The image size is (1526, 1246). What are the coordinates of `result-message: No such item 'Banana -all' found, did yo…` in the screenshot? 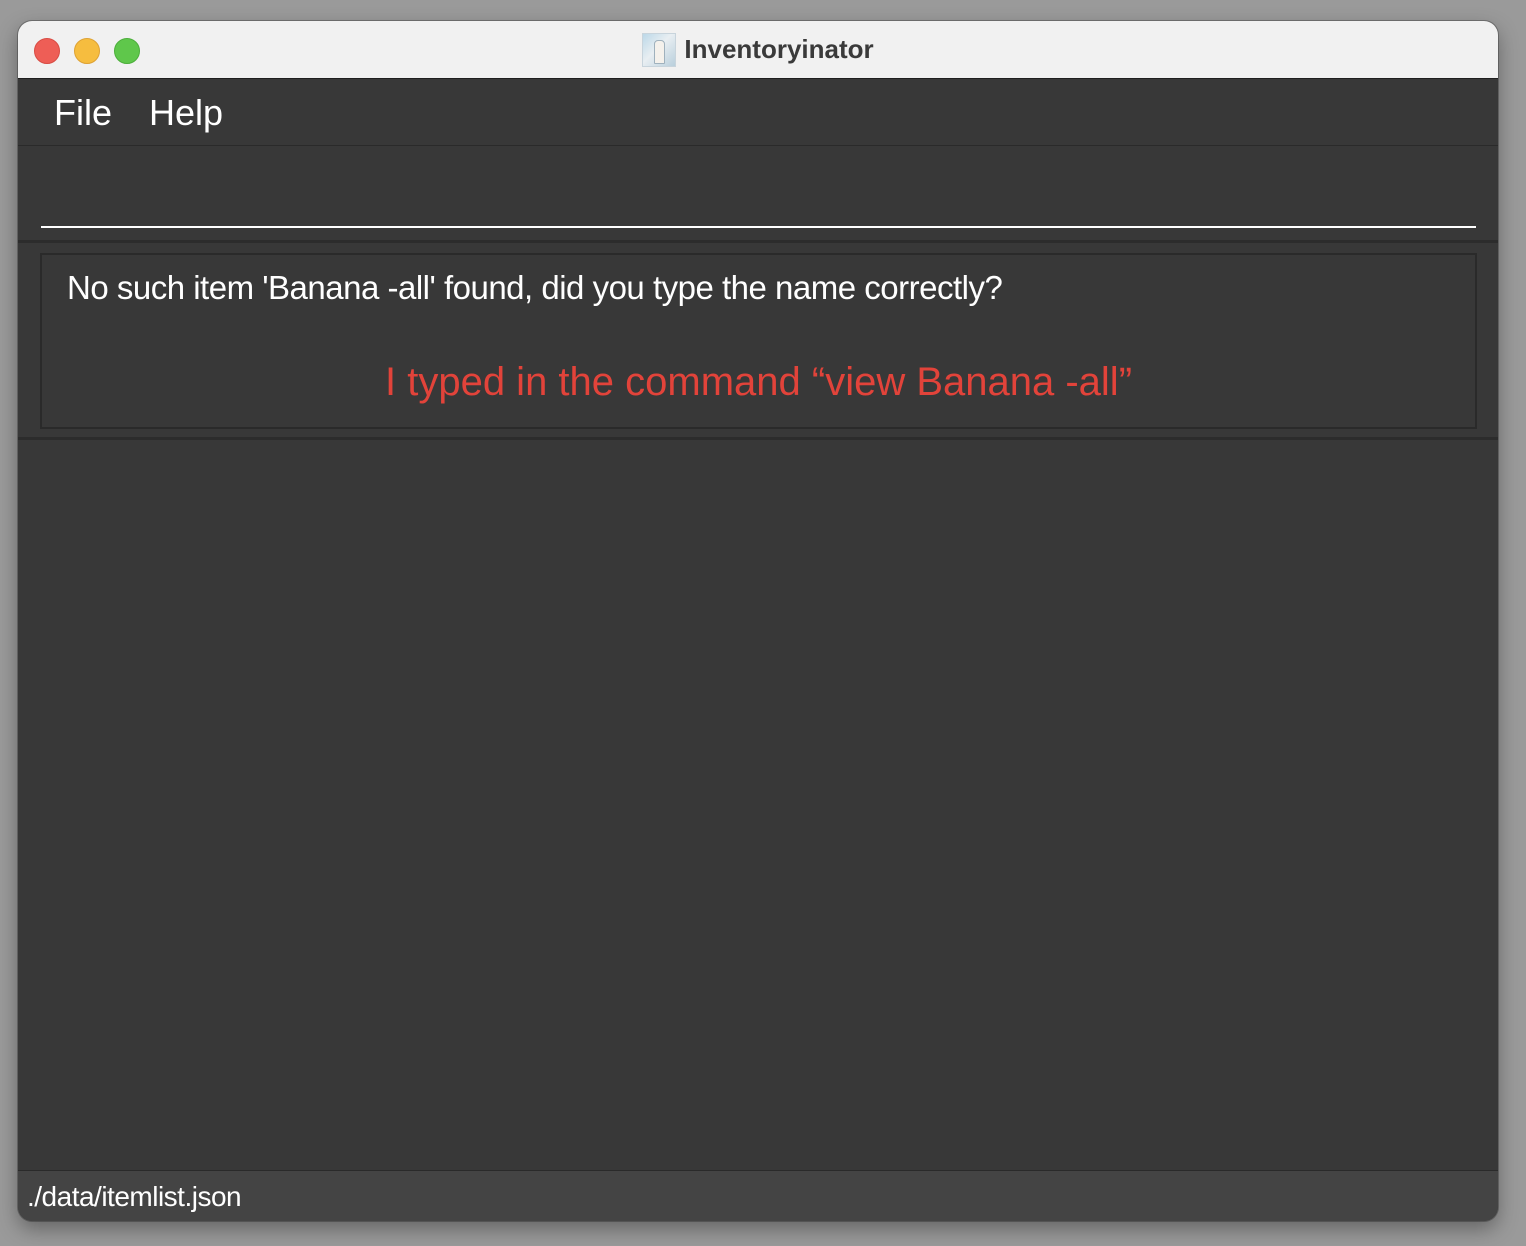 It's located at (535, 287).